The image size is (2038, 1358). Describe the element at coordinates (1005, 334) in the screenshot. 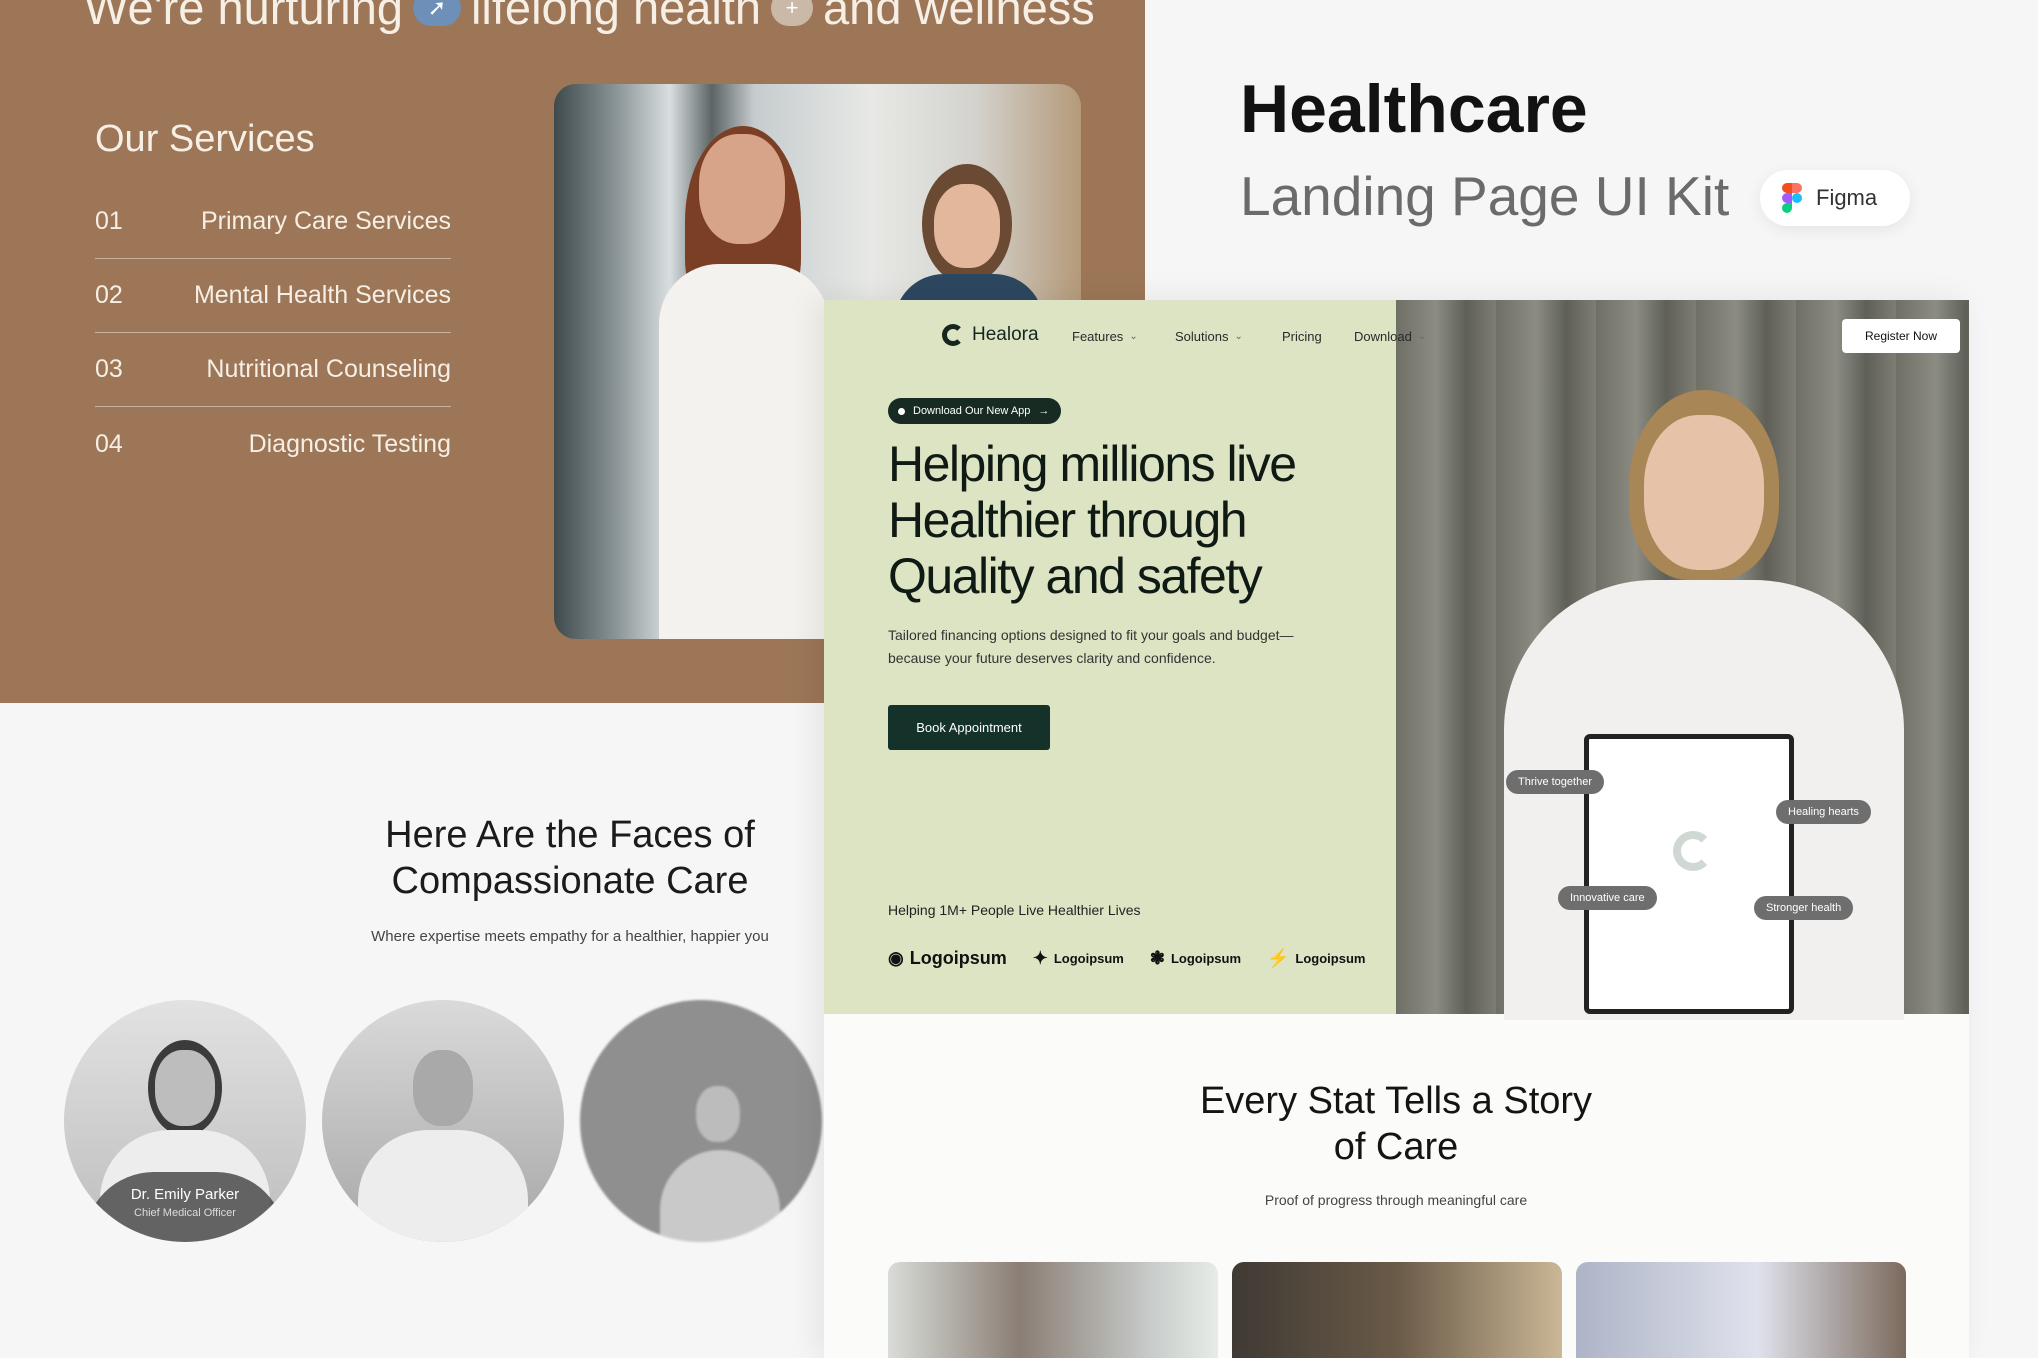

I see `brand-name: Healora` at that location.